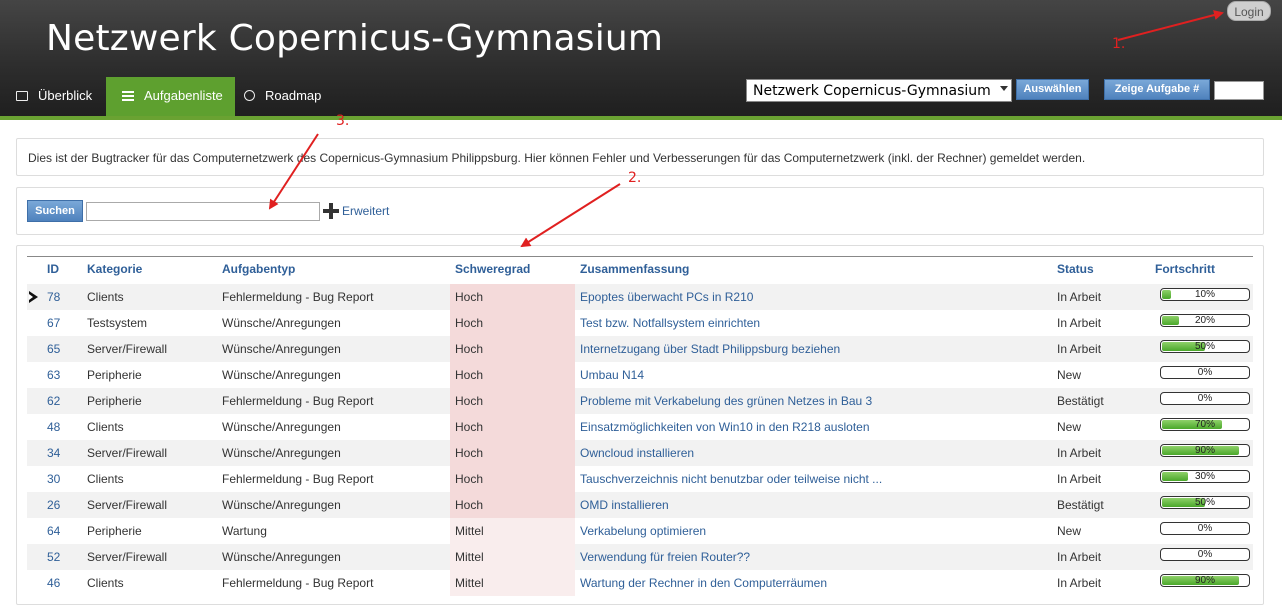  I want to click on plus-icon, so click(331, 211).